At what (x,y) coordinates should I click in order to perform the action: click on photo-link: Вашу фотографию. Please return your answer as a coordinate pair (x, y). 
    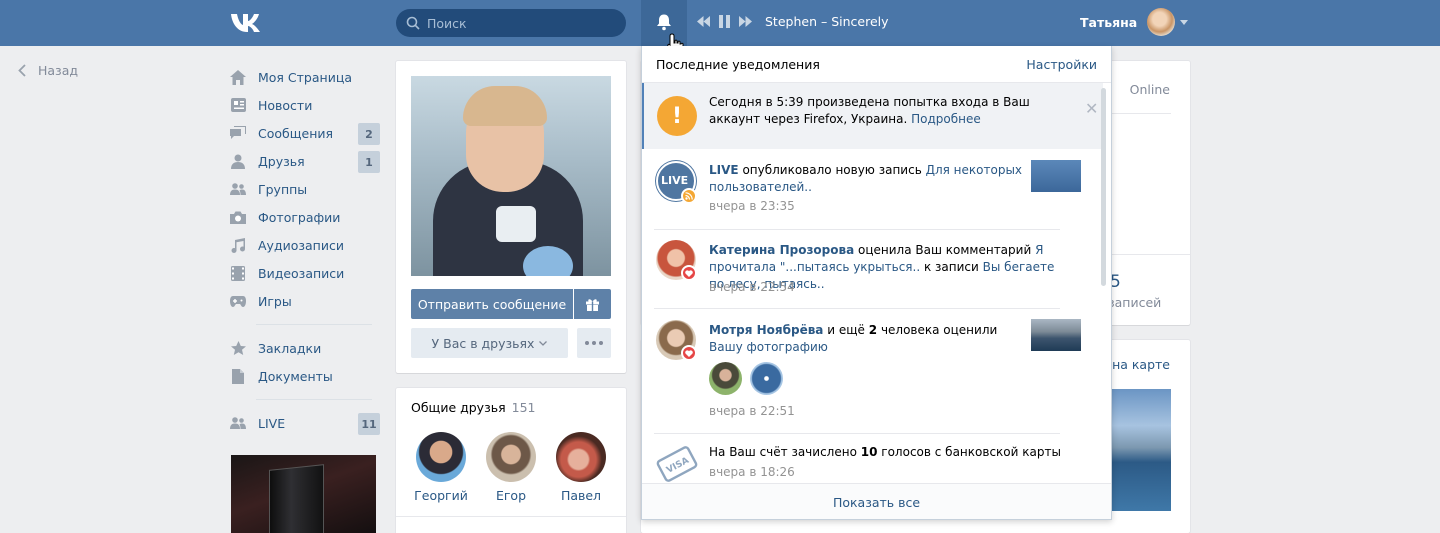
    Looking at the image, I should click on (768, 347).